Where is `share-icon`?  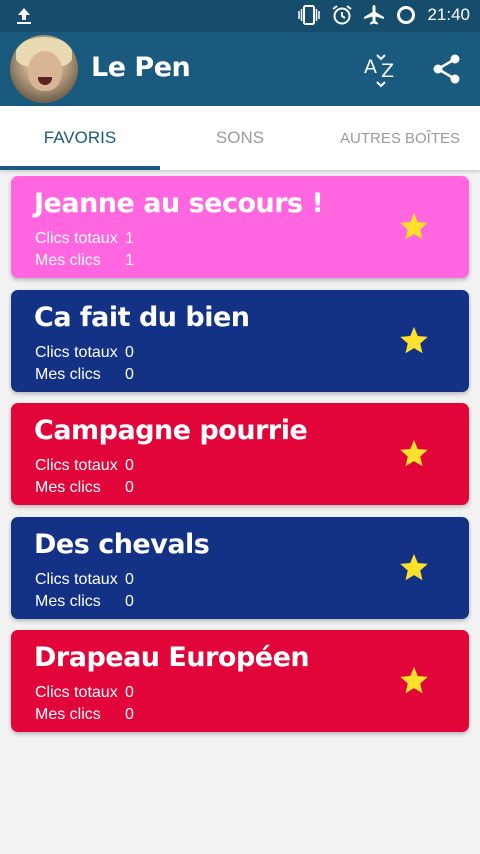
share-icon is located at coordinates (447, 69).